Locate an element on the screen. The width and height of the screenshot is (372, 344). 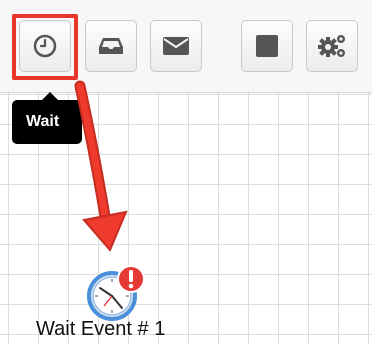
wait-button is located at coordinates (45, 46).